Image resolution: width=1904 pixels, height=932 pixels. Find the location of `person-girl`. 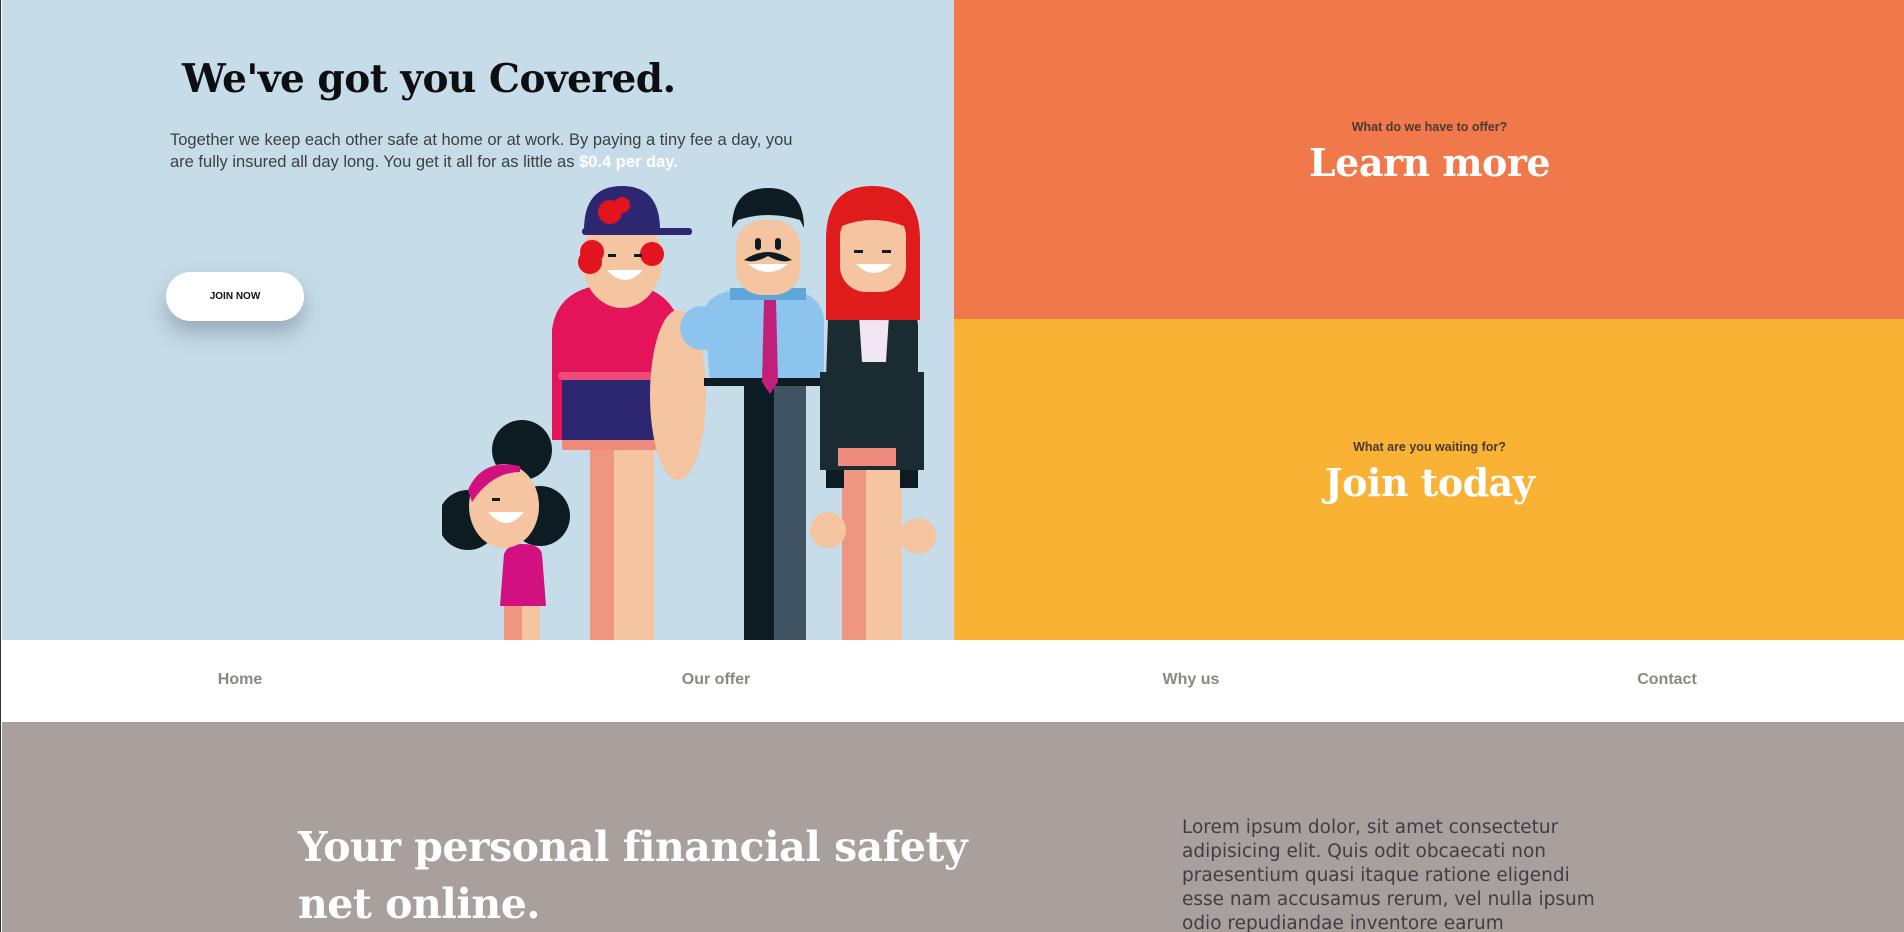

person-girl is located at coordinates (506, 530).